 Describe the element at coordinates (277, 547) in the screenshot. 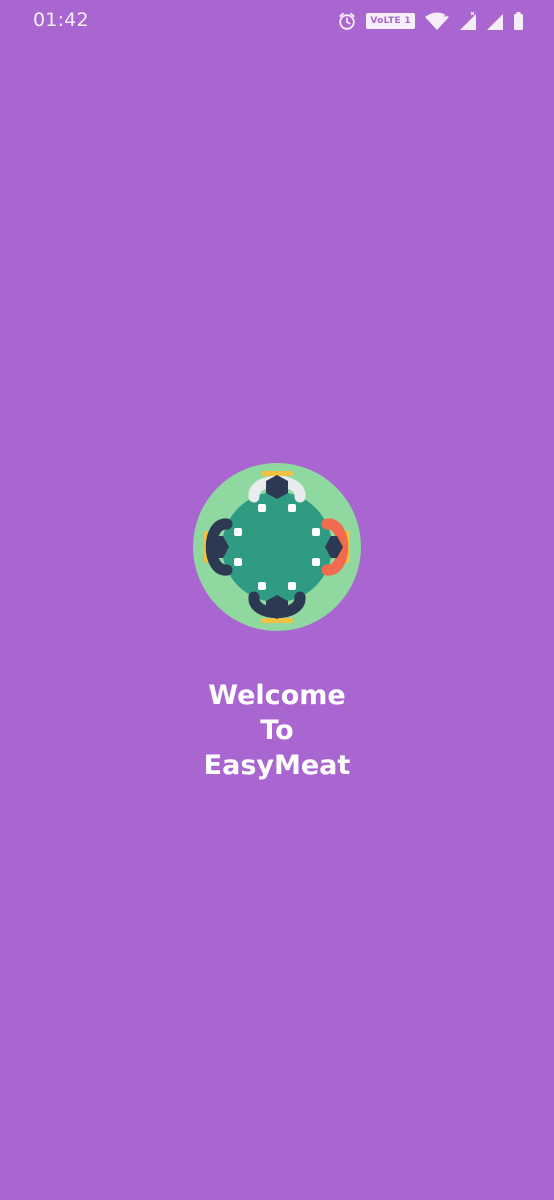

I see `meeting-table-logo-icon` at that location.